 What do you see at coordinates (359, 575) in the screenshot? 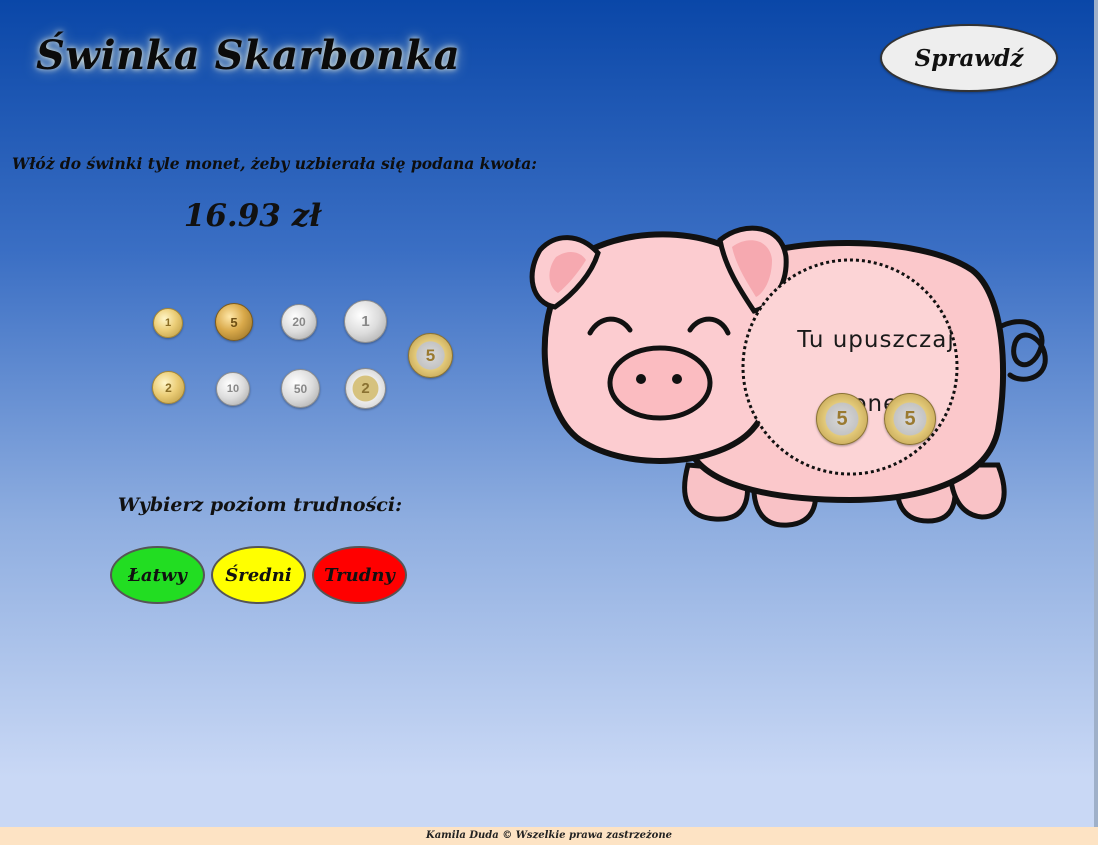
I see `difficulty-hard-button: Trudny` at bounding box center [359, 575].